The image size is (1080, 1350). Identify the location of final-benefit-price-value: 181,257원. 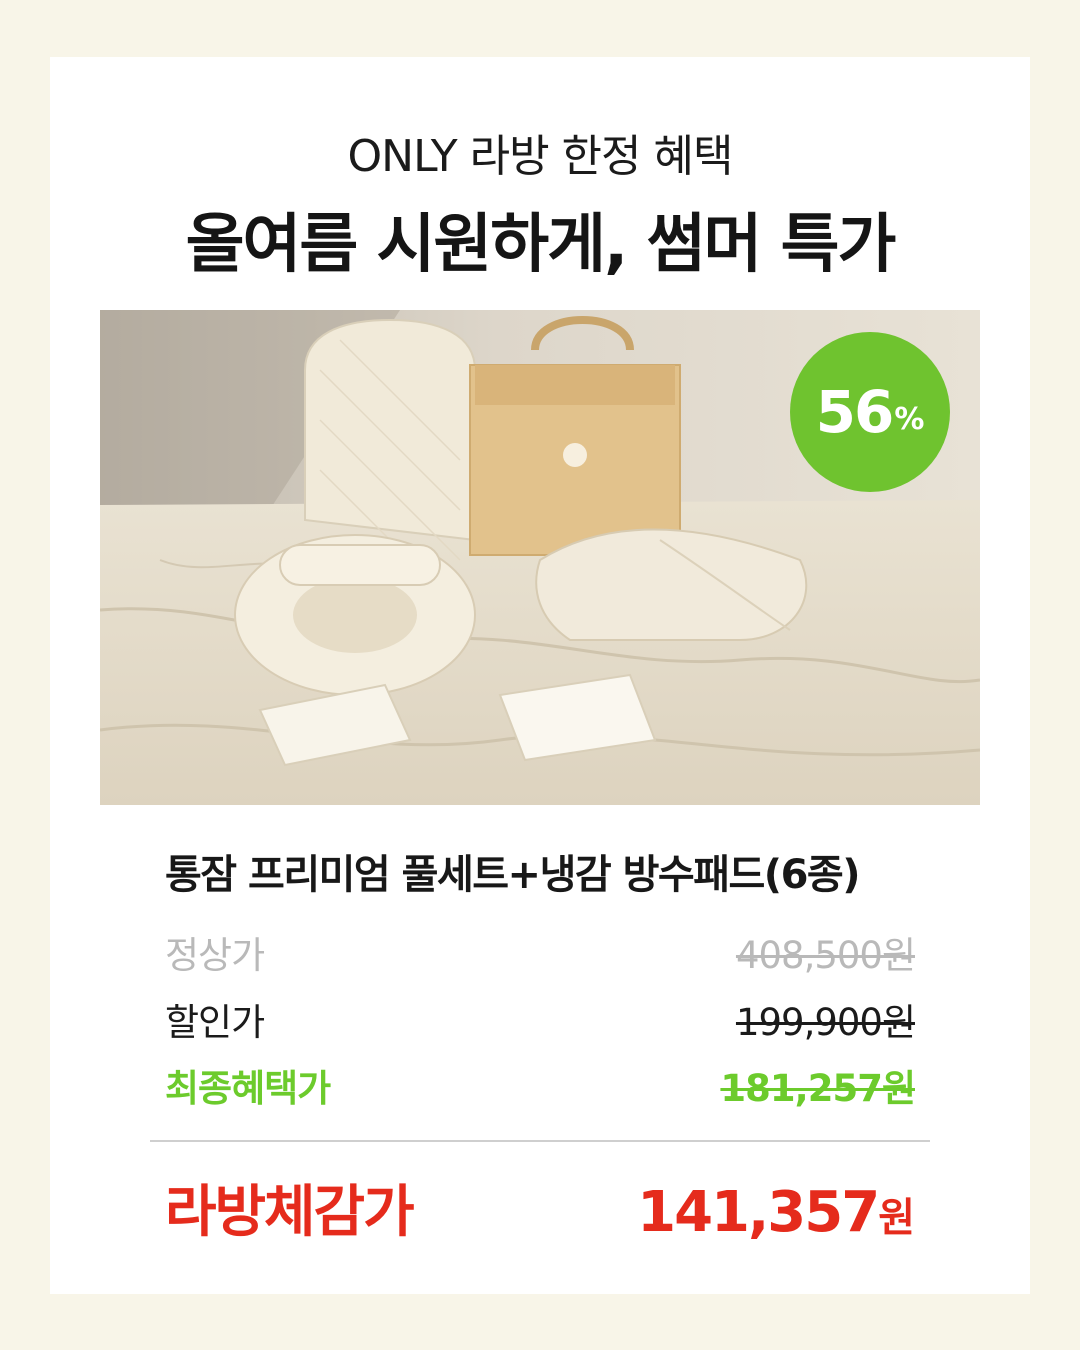
(818, 1088).